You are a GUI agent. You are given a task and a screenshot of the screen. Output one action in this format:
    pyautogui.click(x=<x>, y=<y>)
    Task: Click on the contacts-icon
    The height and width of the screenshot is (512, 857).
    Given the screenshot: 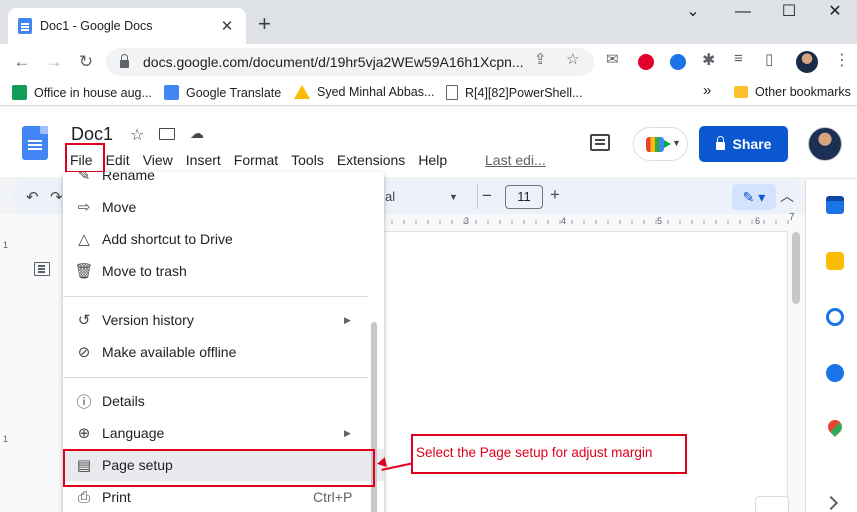 What is the action you would take?
    pyautogui.click(x=835, y=373)
    